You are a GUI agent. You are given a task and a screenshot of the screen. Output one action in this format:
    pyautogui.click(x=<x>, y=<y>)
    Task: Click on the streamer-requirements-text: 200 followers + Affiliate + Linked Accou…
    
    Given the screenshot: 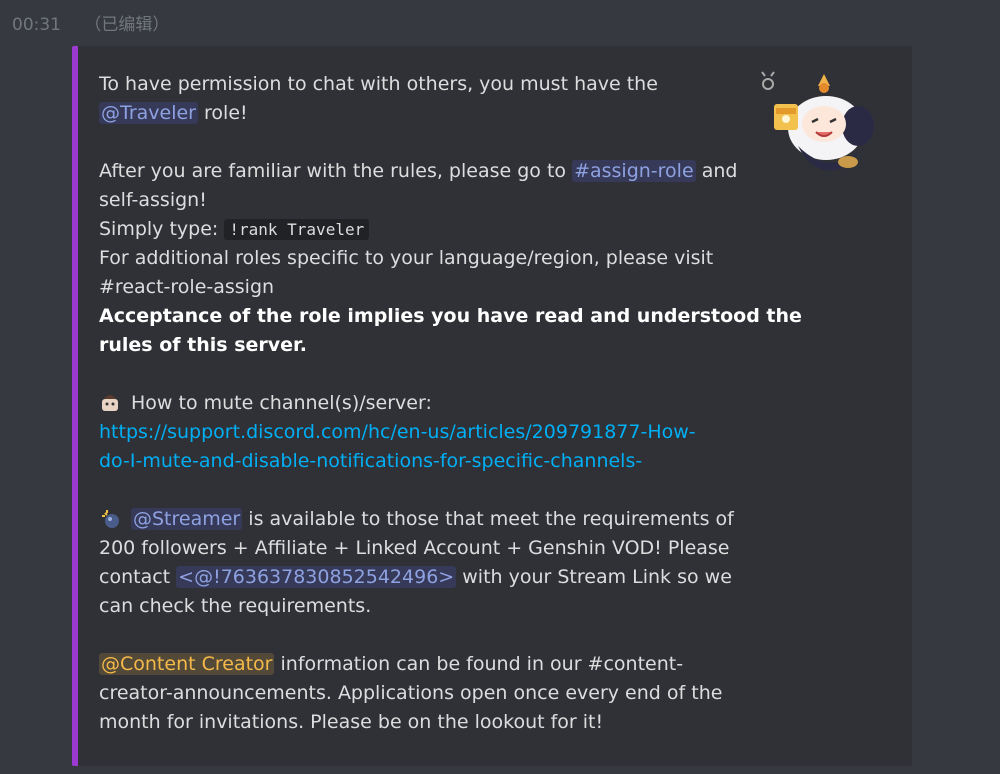 What is the action you would take?
    pyautogui.click(x=414, y=548)
    